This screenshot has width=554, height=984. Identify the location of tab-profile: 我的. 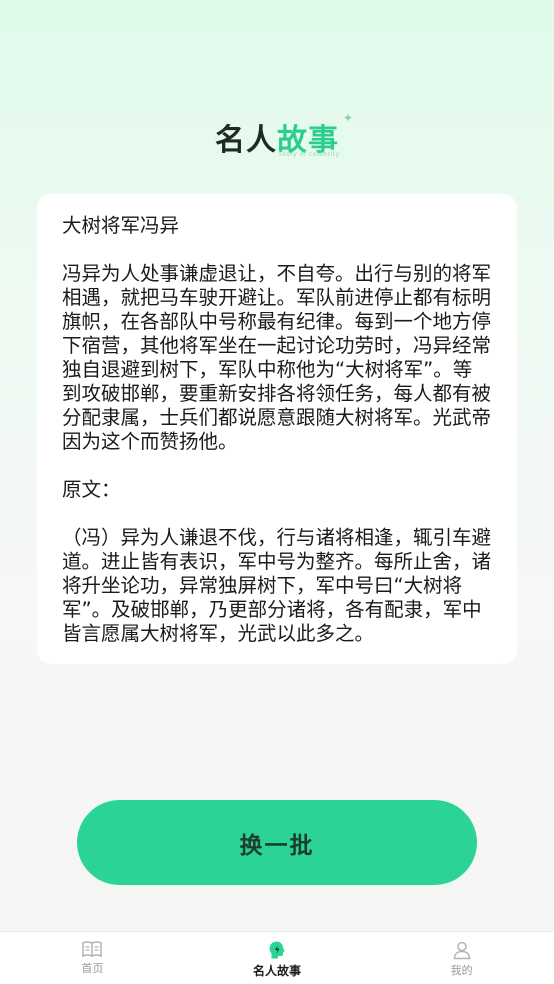
(462, 955).